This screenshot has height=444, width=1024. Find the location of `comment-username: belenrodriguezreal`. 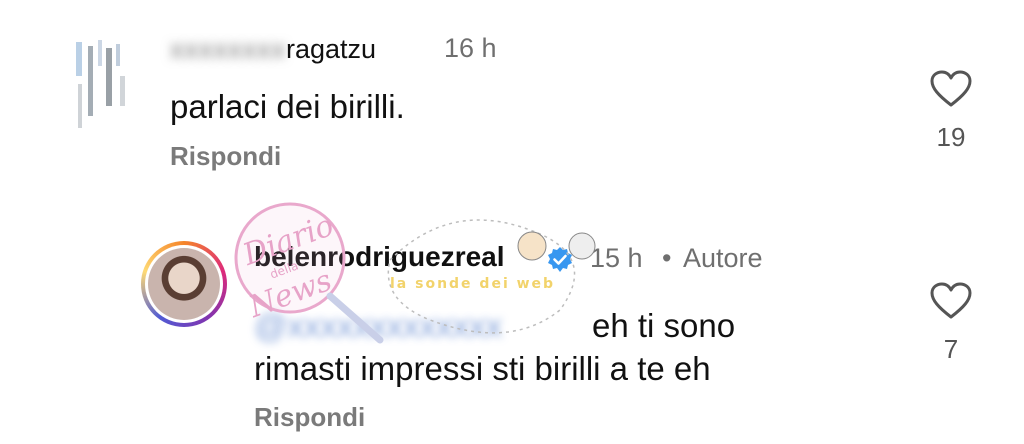

comment-username: belenrodriguezreal is located at coordinates (379, 257).